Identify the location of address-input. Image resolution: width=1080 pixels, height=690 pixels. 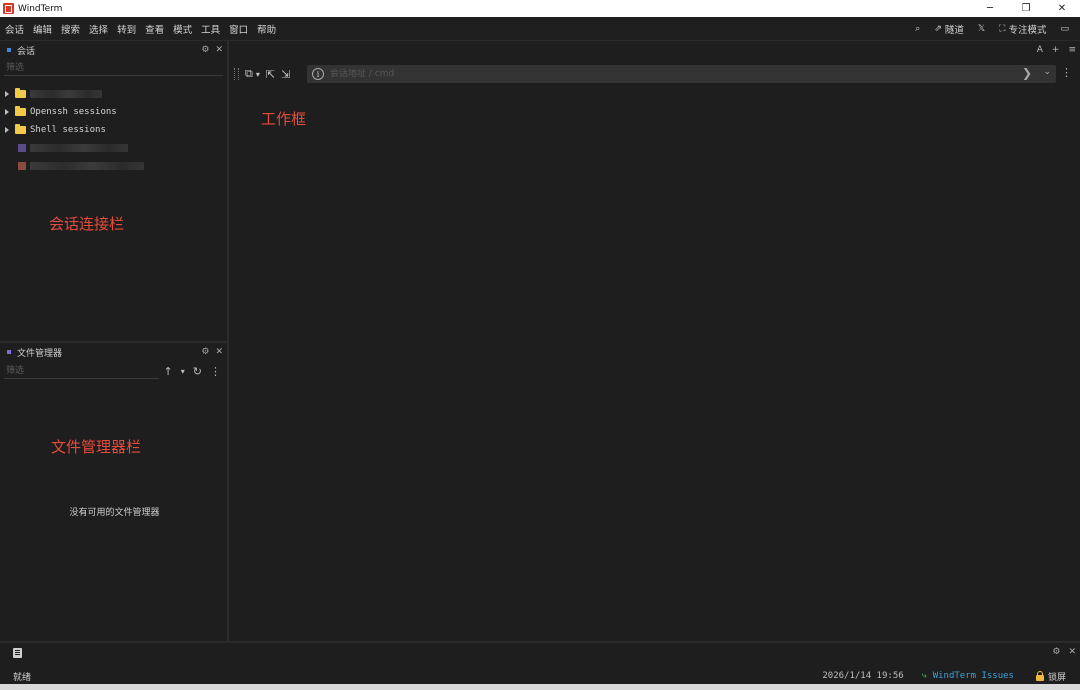
(670, 74).